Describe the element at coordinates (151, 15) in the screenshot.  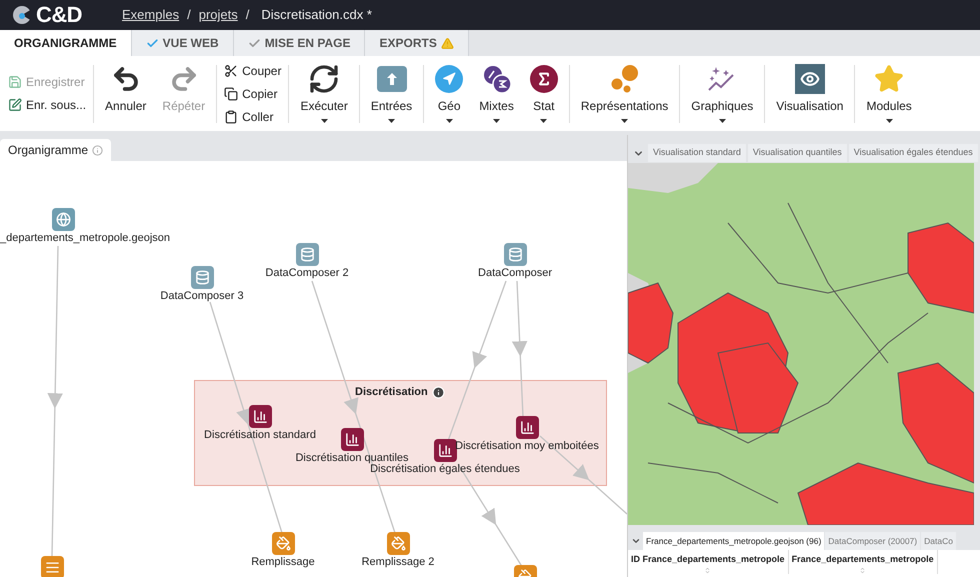
I see `breadcrumb-link: Exemples` at that location.